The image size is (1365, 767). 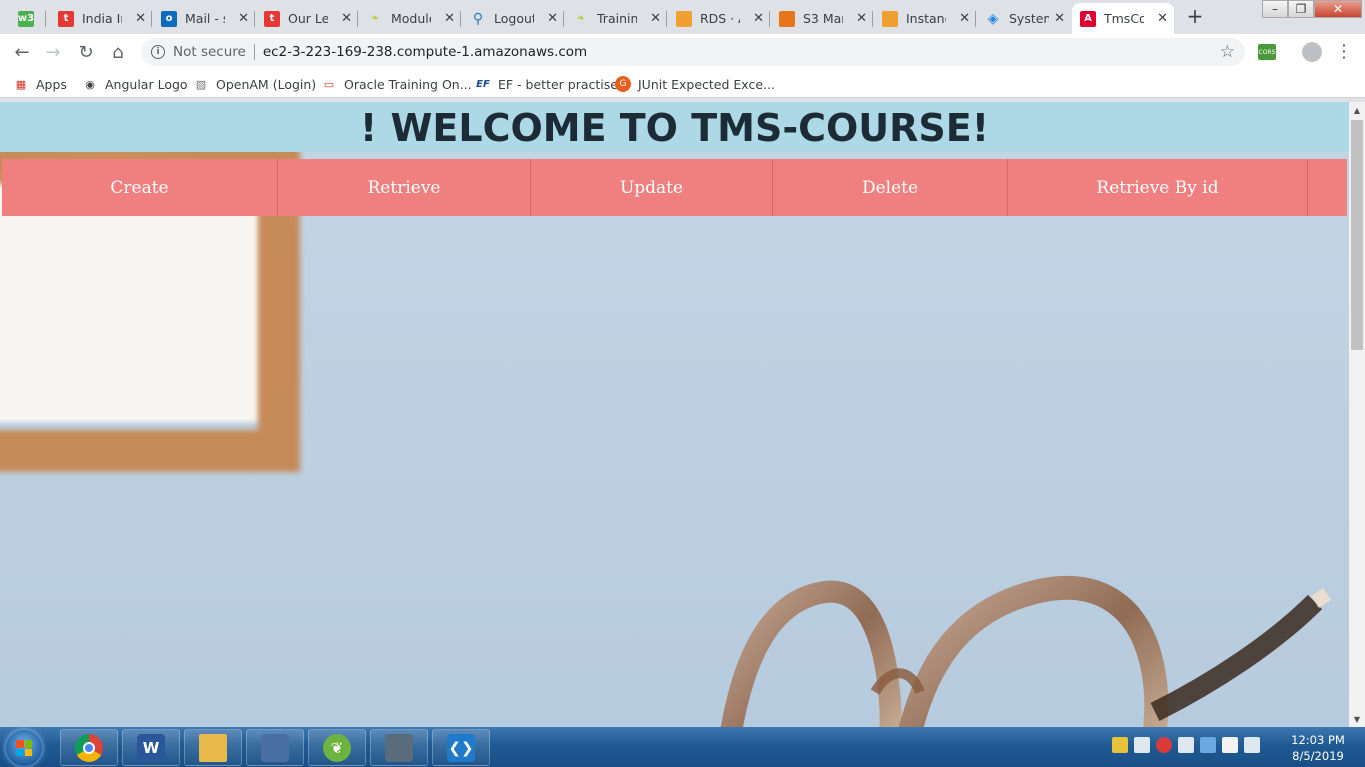 What do you see at coordinates (101, 18) in the screenshot?
I see `tab-india-in: t India In ✕` at bounding box center [101, 18].